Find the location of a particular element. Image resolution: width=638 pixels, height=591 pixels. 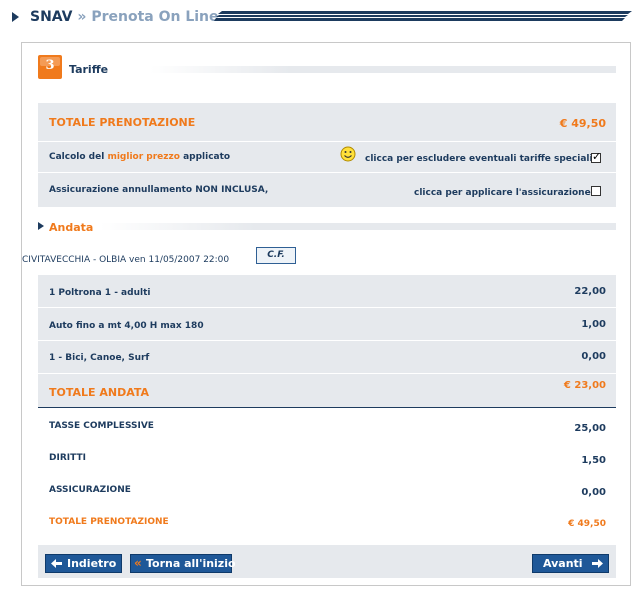

header-subtitle: Prenota On Line is located at coordinates (155, 17).